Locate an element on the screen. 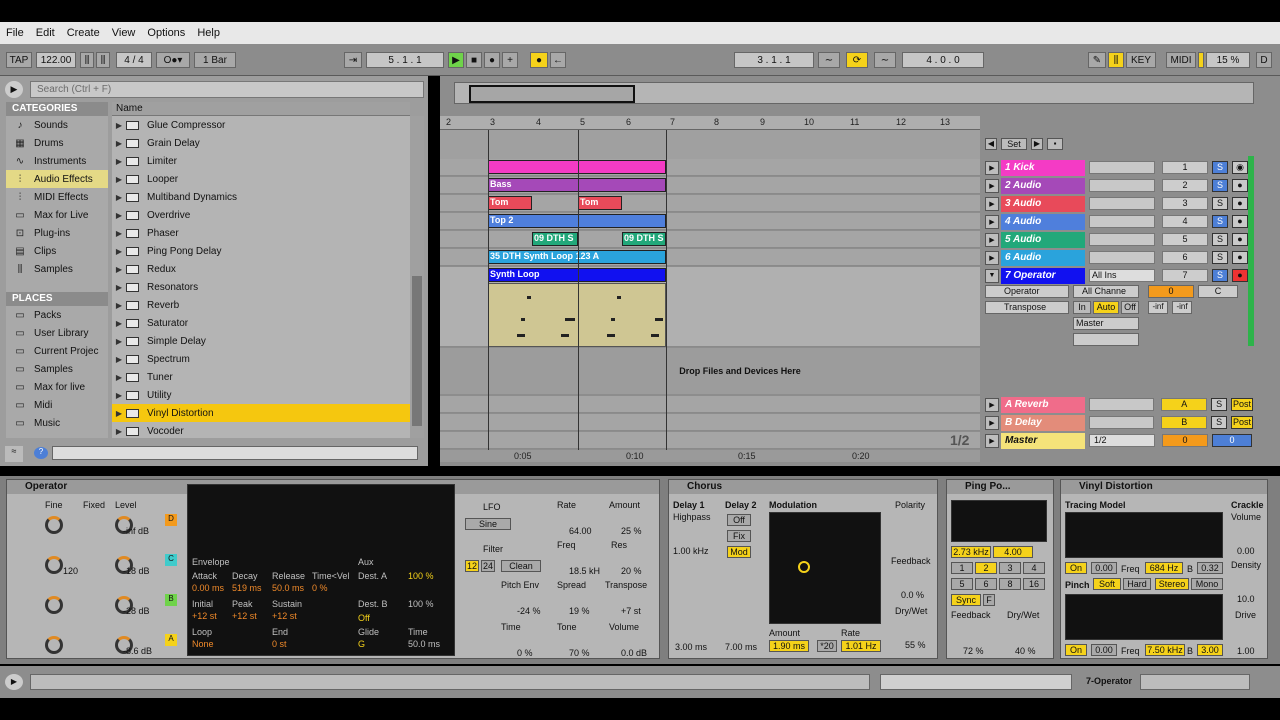 This screenshot has width=1280, height=720. decay-value: 519 ms is located at coordinates (247, 588).